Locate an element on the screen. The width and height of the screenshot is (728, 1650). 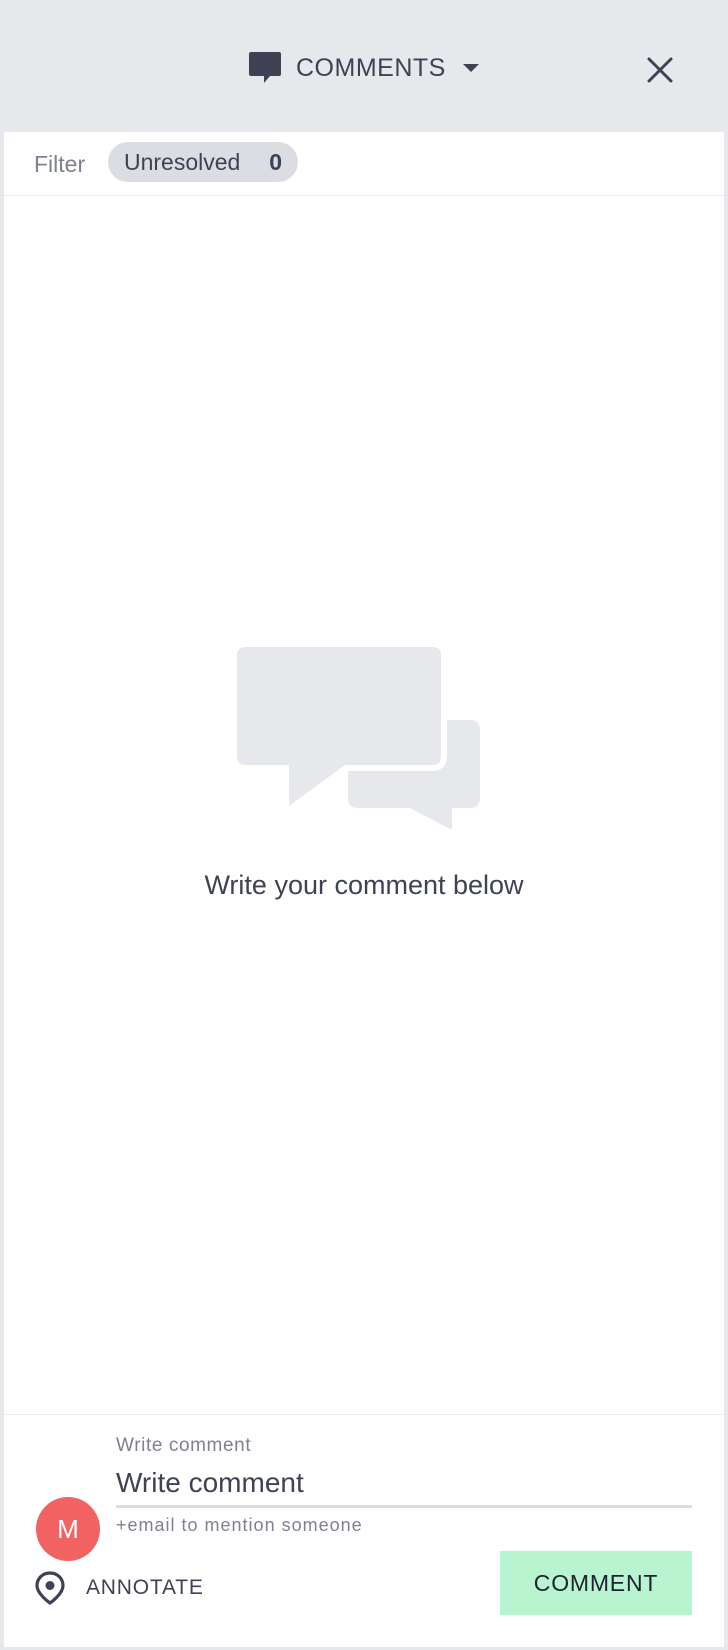
close-icon is located at coordinates (660, 70).